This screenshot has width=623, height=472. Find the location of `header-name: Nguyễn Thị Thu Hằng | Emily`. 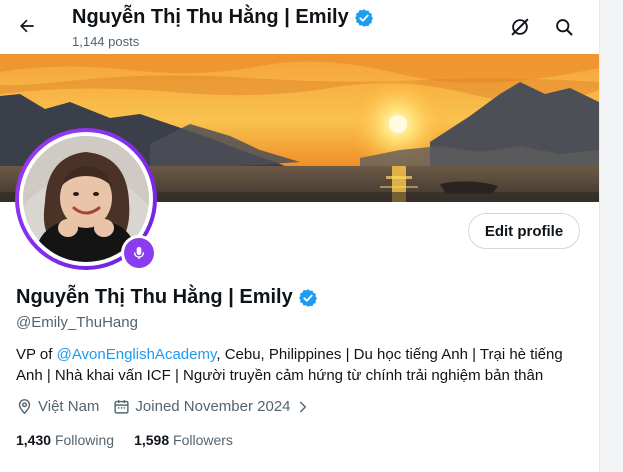

header-name: Nguyễn Thị Thu Hằng | Emily is located at coordinates (210, 17).